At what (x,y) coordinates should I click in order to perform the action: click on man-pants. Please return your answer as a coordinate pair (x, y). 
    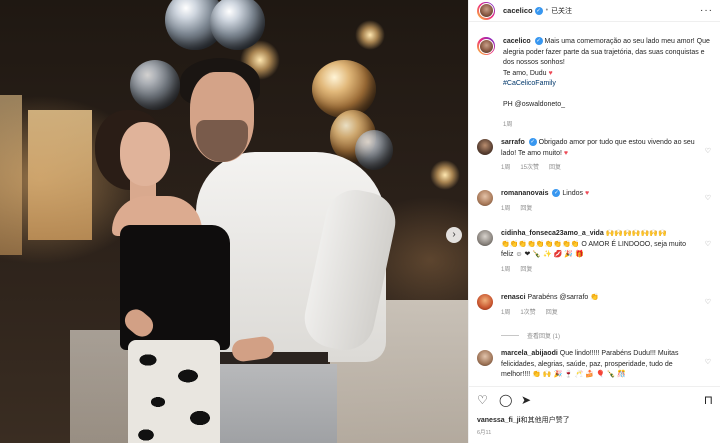
    Looking at the image, I should click on (274, 403).